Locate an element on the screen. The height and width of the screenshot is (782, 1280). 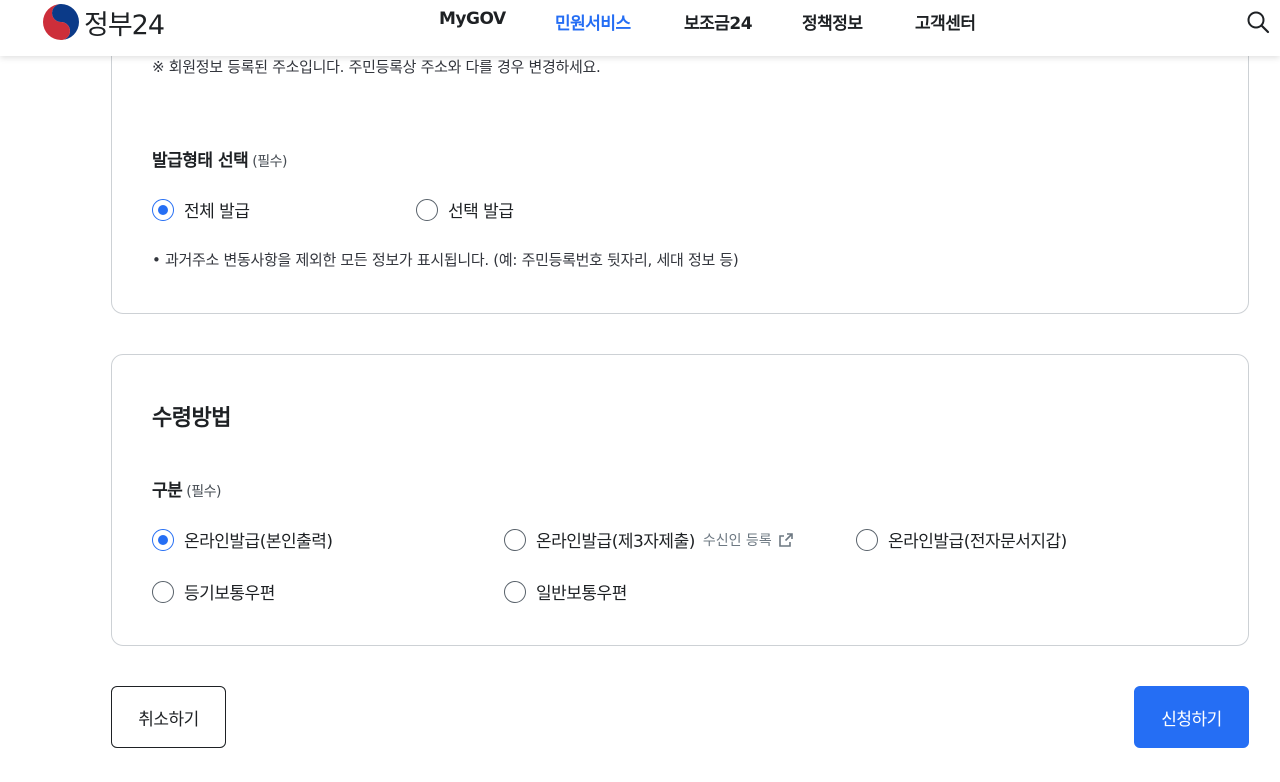
taegeuk-logo-icon is located at coordinates (61, 22).